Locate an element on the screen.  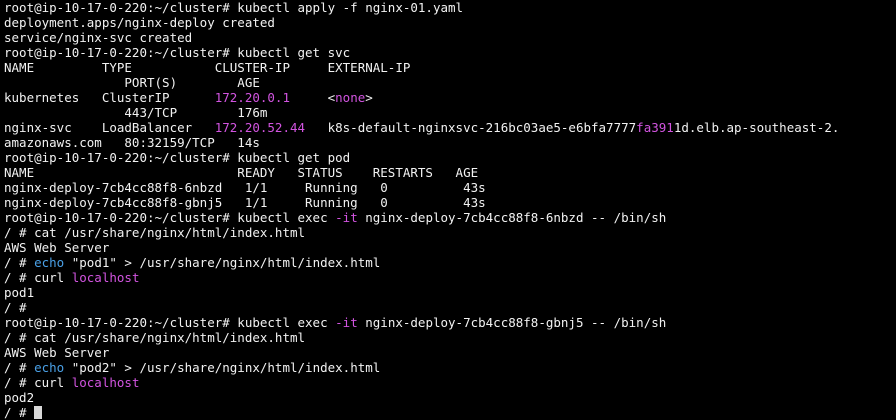
terminal-text-segment: nginx-deploy-7cb4cc88f8-6nbzd -- /bin/sh is located at coordinates (512, 217).